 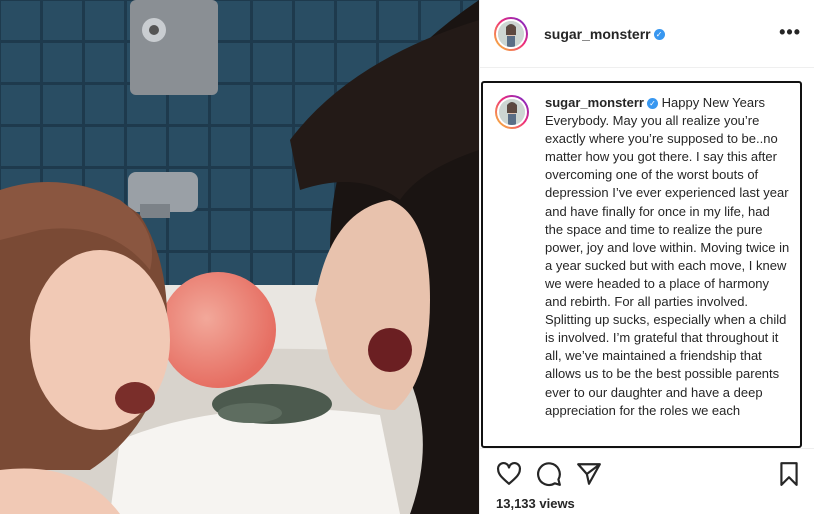 What do you see at coordinates (789, 474) in the screenshot?
I see `bookmark-icon` at bounding box center [789, 474].